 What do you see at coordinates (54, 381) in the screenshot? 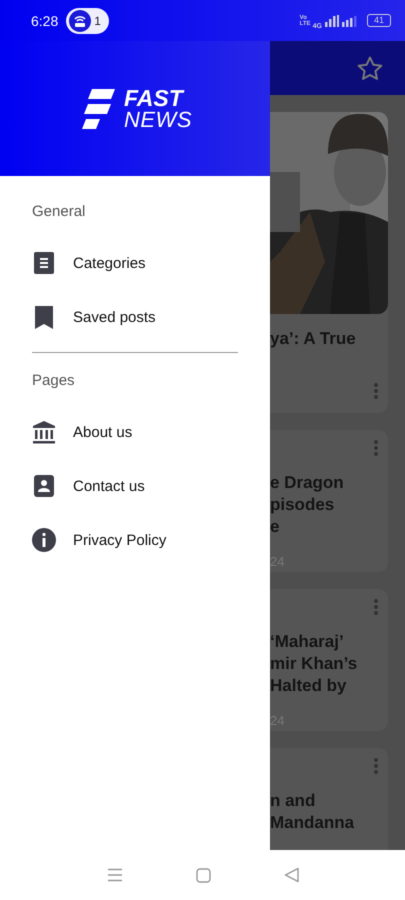
I see `section-title: Pages` at bounding box center [54, 381].